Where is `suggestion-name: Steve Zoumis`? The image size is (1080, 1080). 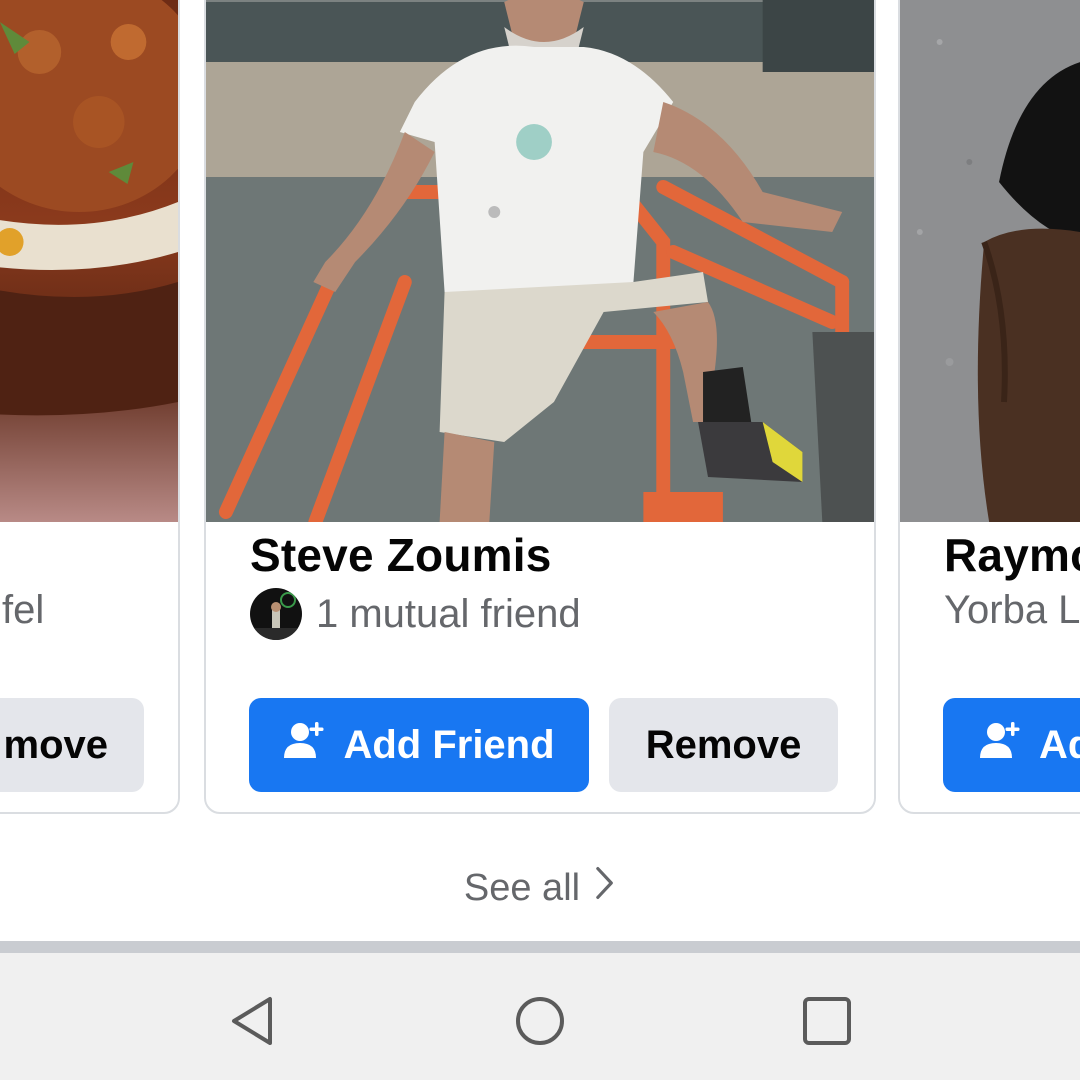
suggestion-name: Steve Zoumis is located at coordinates (401, 555).